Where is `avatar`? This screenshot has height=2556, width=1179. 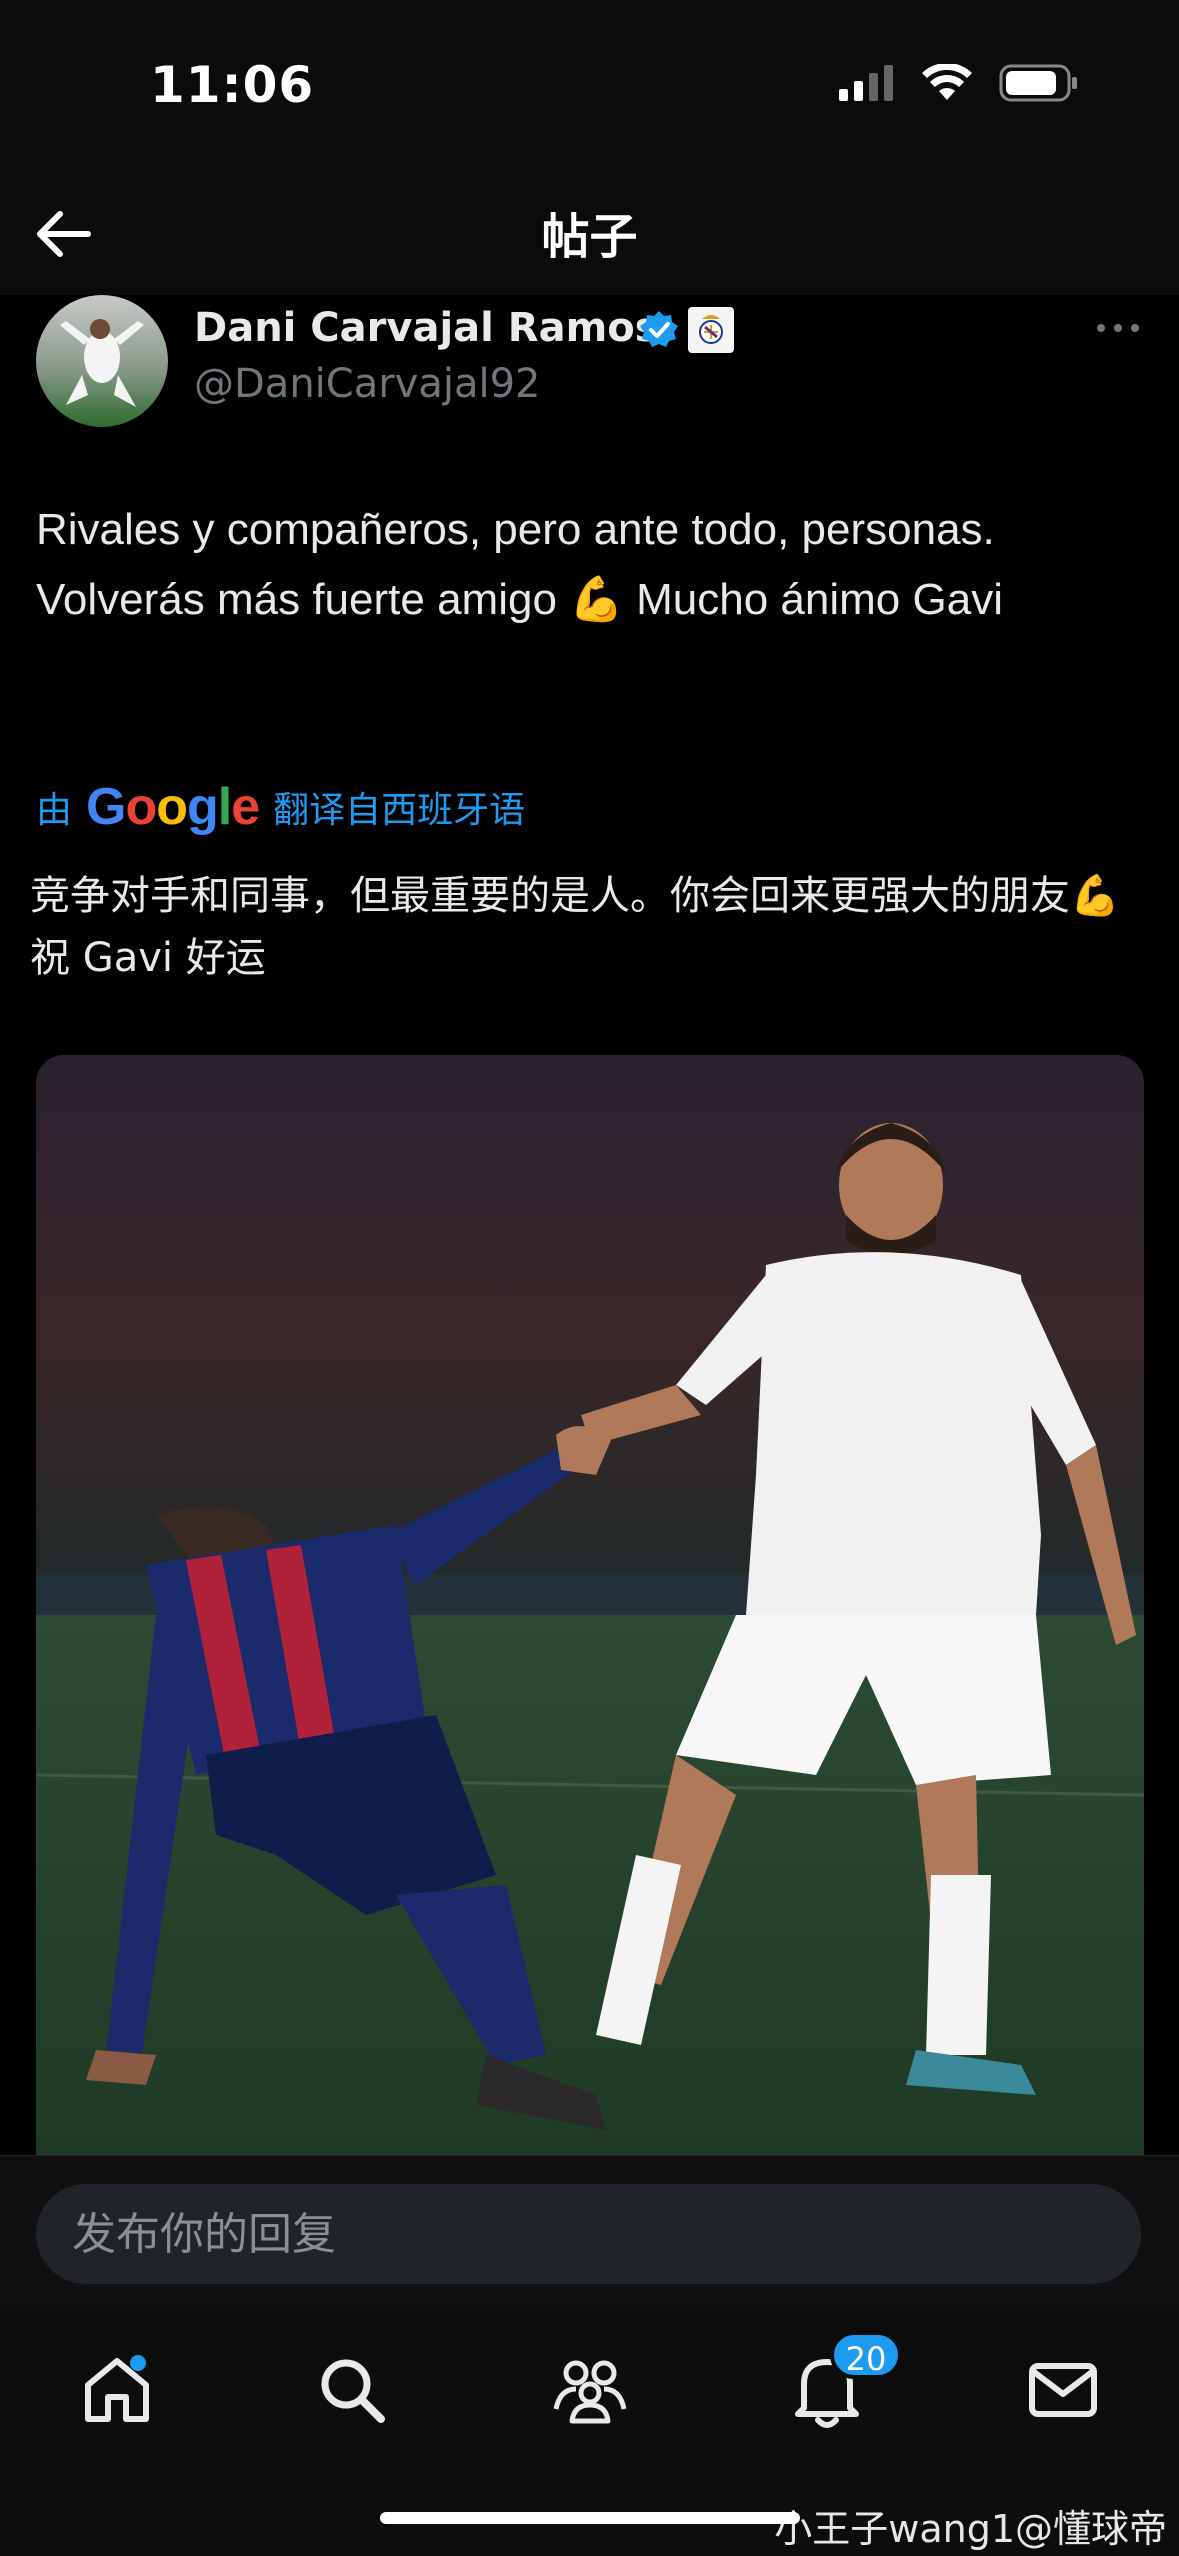 avatar is located at coordinates (102, 361).